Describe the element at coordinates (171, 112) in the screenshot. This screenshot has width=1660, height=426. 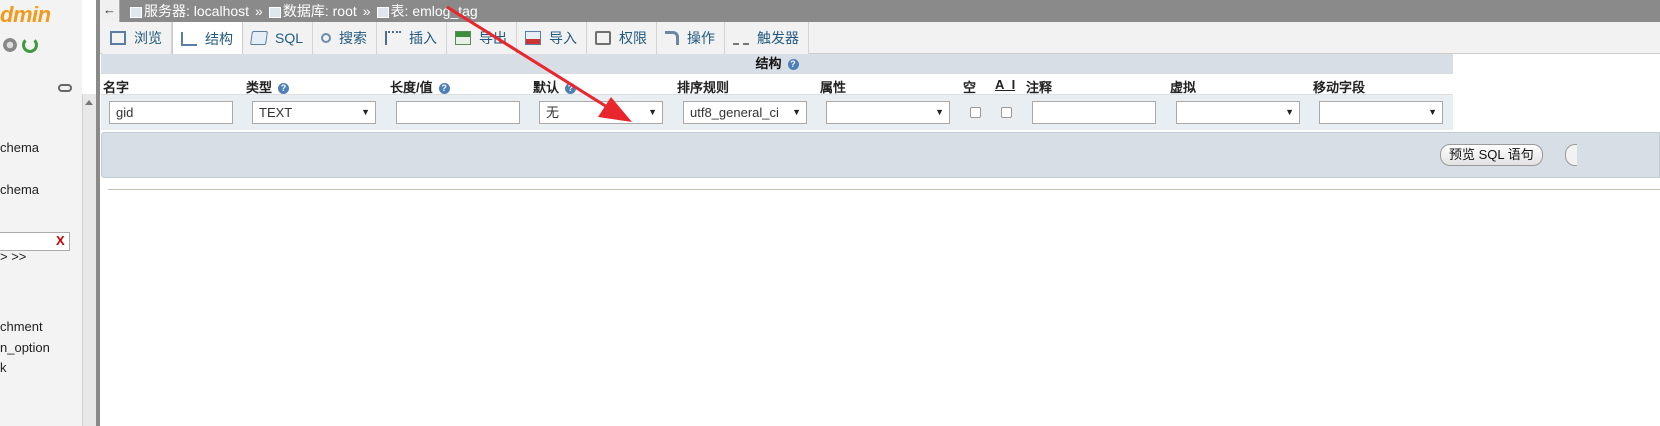
I see `field-name-input: gid` at that location.